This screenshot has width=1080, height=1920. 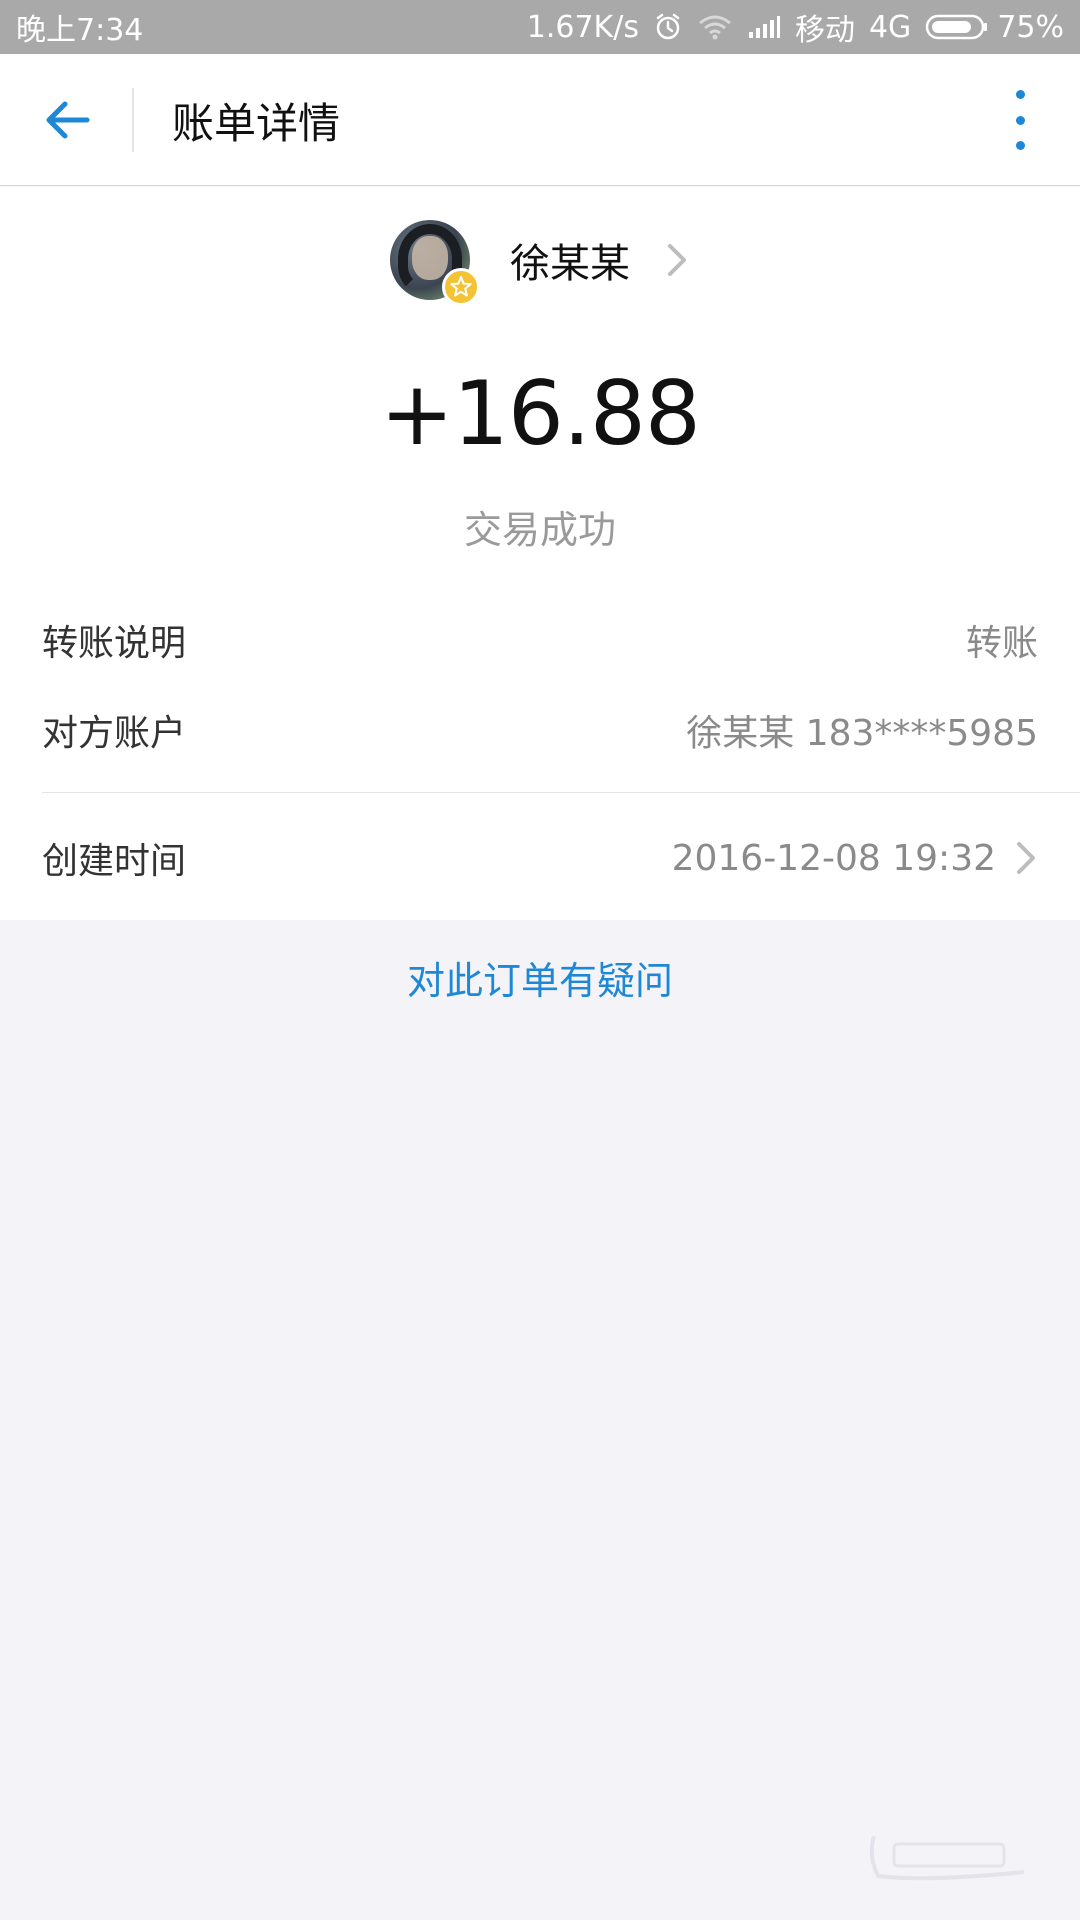 What do you see at coordinates (540, 120) in the screenshot?
I see `app-bar: 账单详情` at bounding box center [540, 120].